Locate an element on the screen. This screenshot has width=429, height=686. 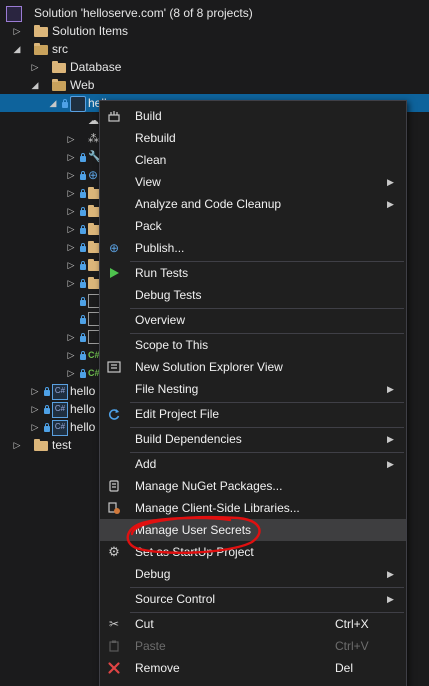
tree-item-label: Web is located at coordinates (82, 85).